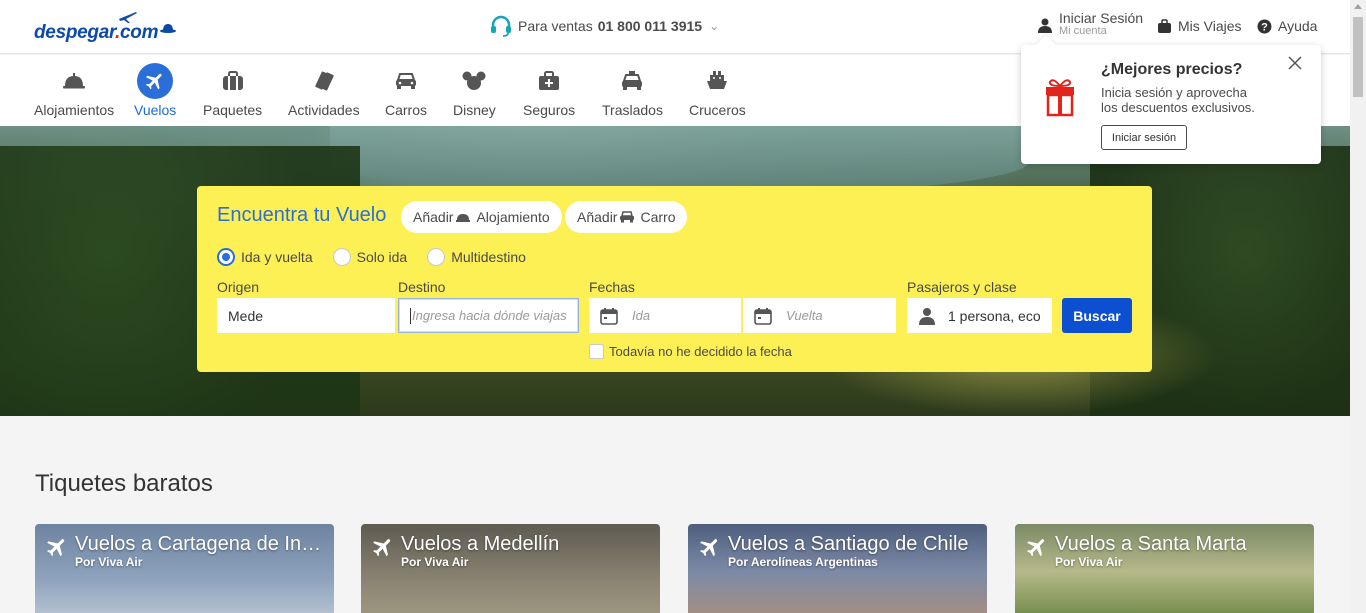  I want to click on scrollbar-thumb, so click(1358, 57).